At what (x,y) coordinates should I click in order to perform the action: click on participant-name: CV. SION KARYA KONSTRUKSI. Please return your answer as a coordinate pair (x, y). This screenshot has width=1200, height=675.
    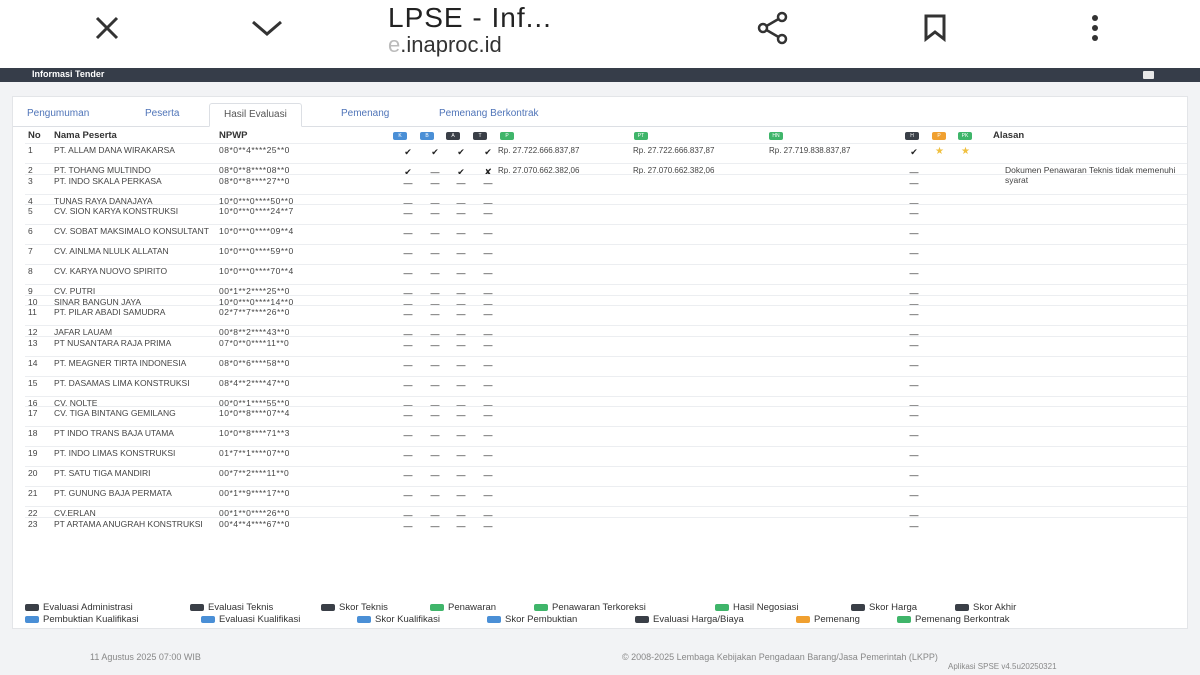
    Looking at the image, I should click on (116, 211).